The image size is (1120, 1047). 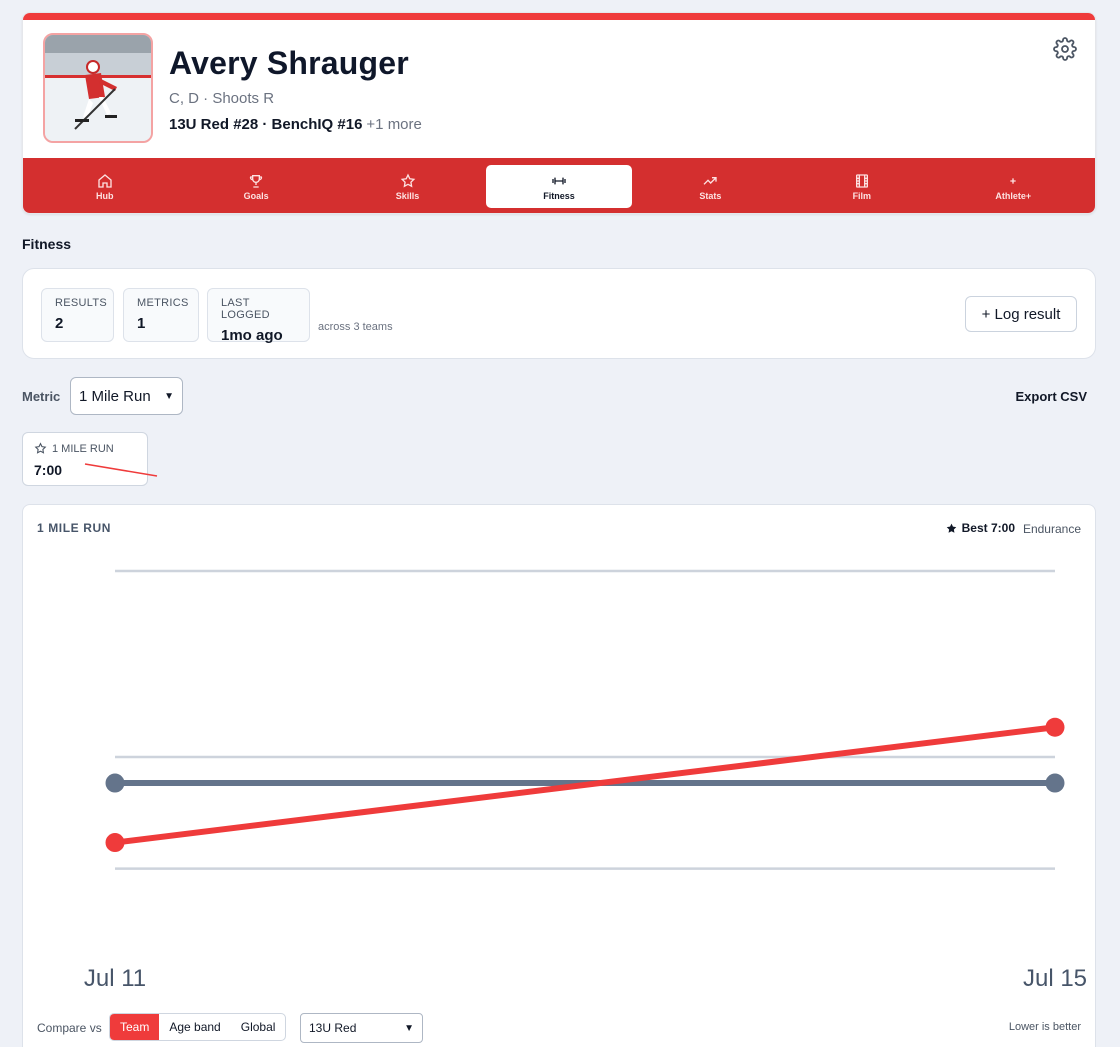 I want to click on metric-label: Metric, so click(x=41, y=396).